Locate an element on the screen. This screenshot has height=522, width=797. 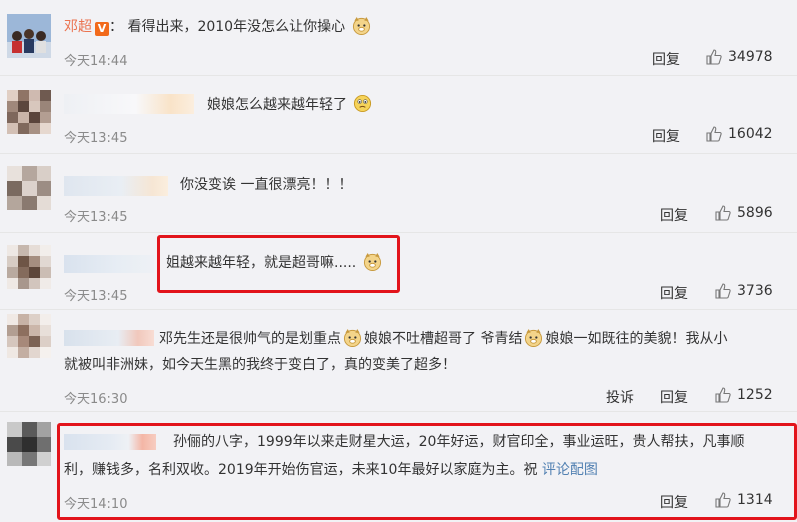
like-button: 34978 is located at coordinates (739, 57).